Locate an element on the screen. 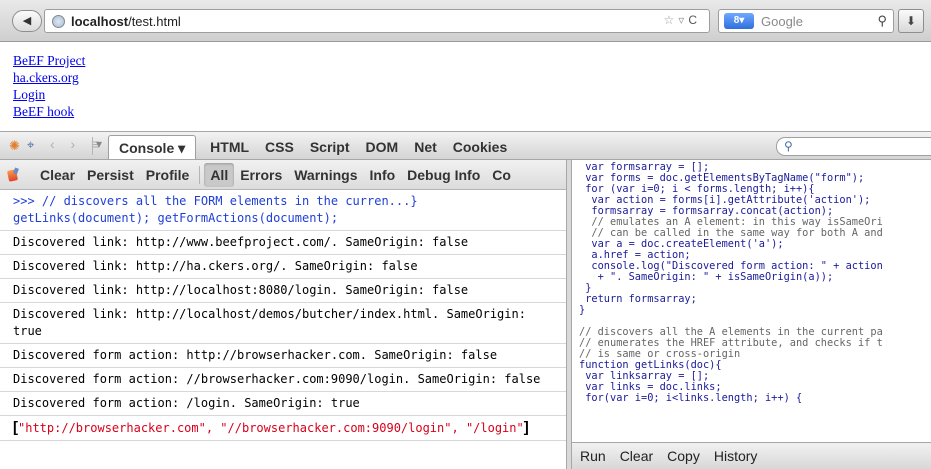  result-string: "/login" is located at coordinates (494, 428).